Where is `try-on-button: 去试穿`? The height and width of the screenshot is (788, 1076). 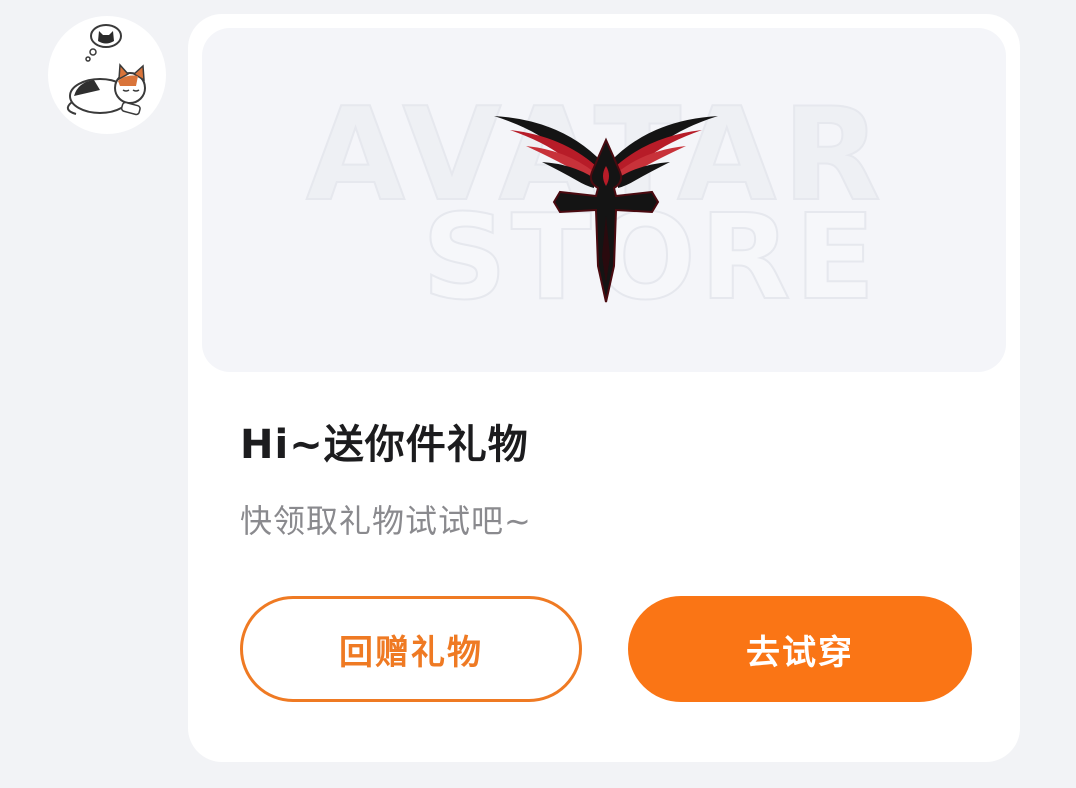 try-on-button: 去试穿 is located at coordinates (800, 649).